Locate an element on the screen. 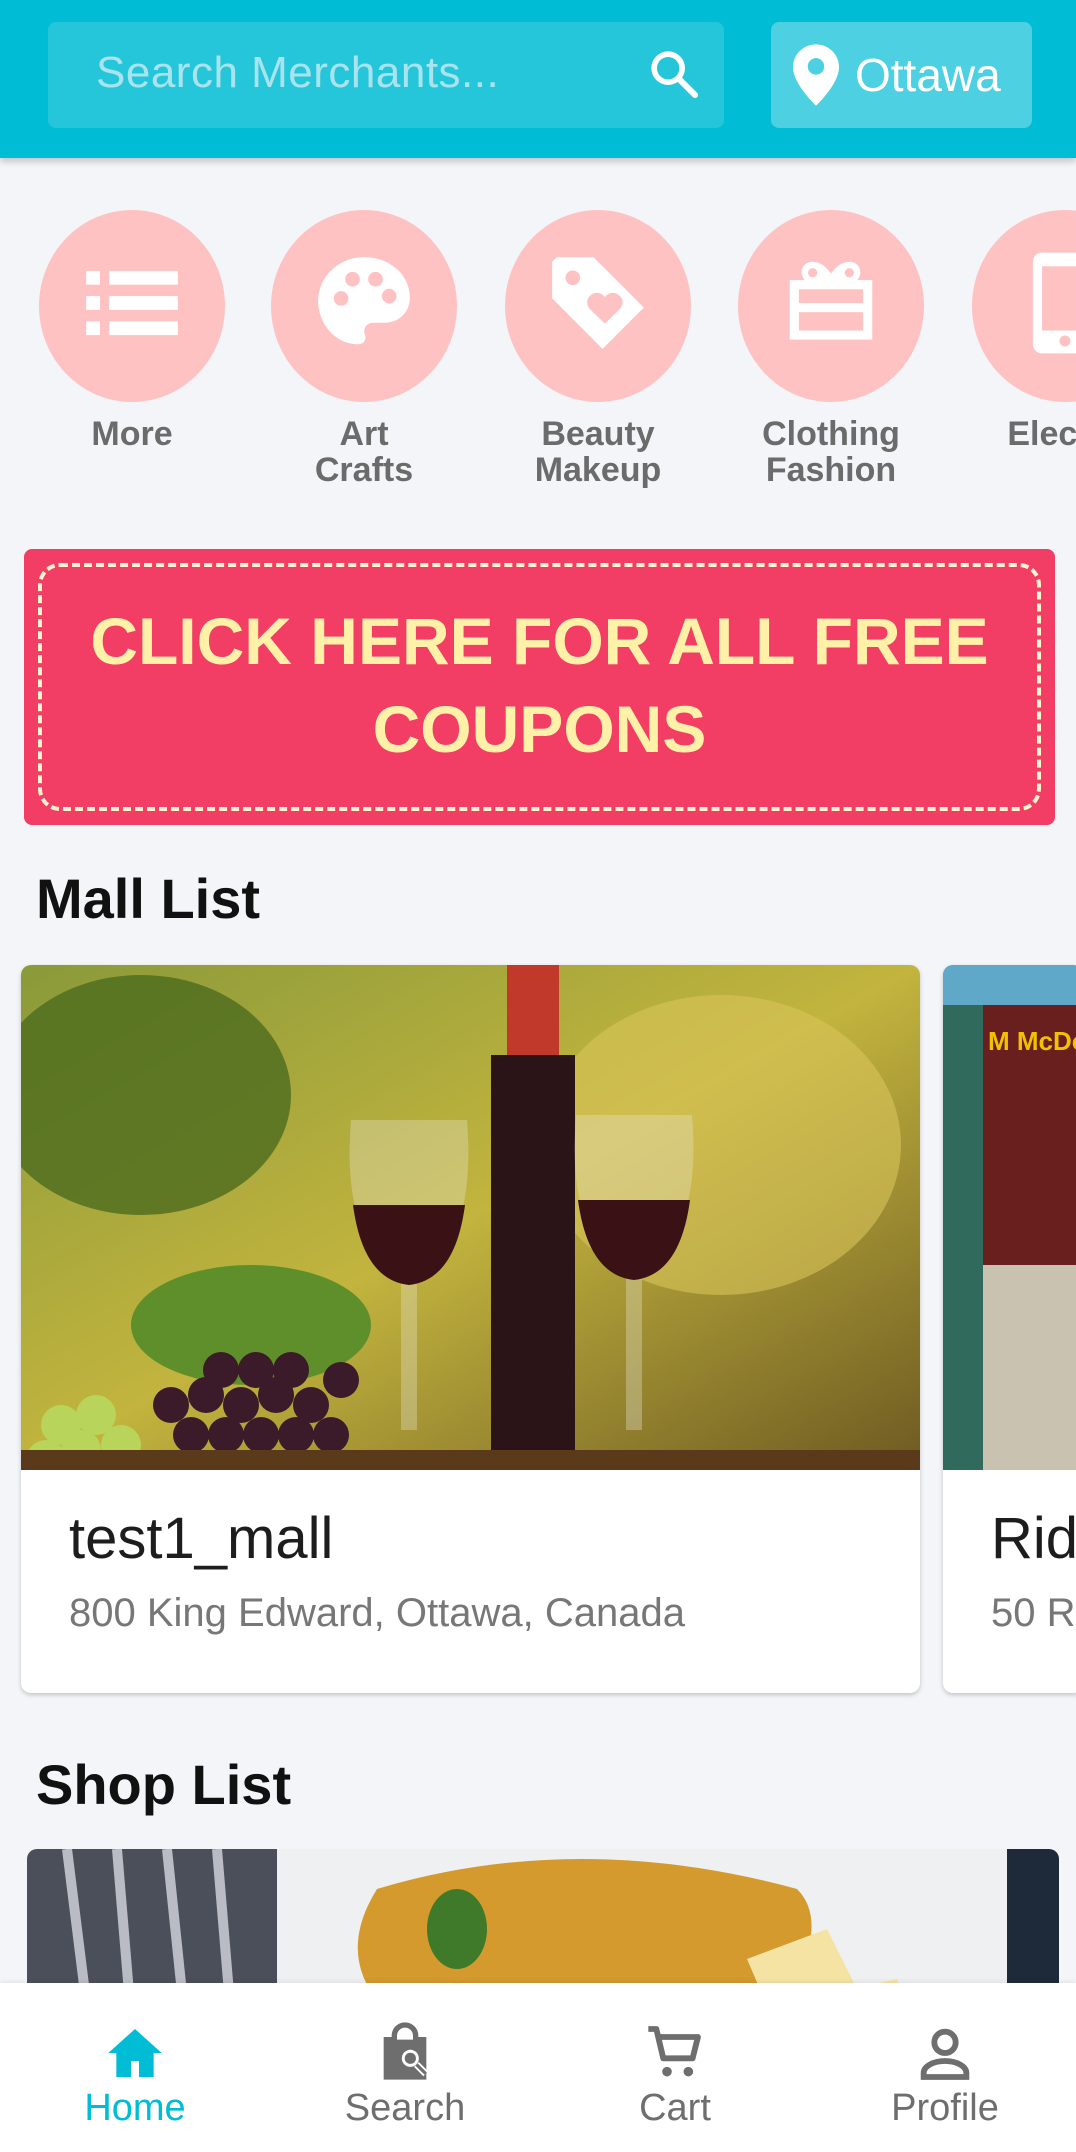 The image size is (1076, 2152). coupon-banner-text: CLICK HERE FOR ALL FREE COUPONS is located at coordinates (539, 685).